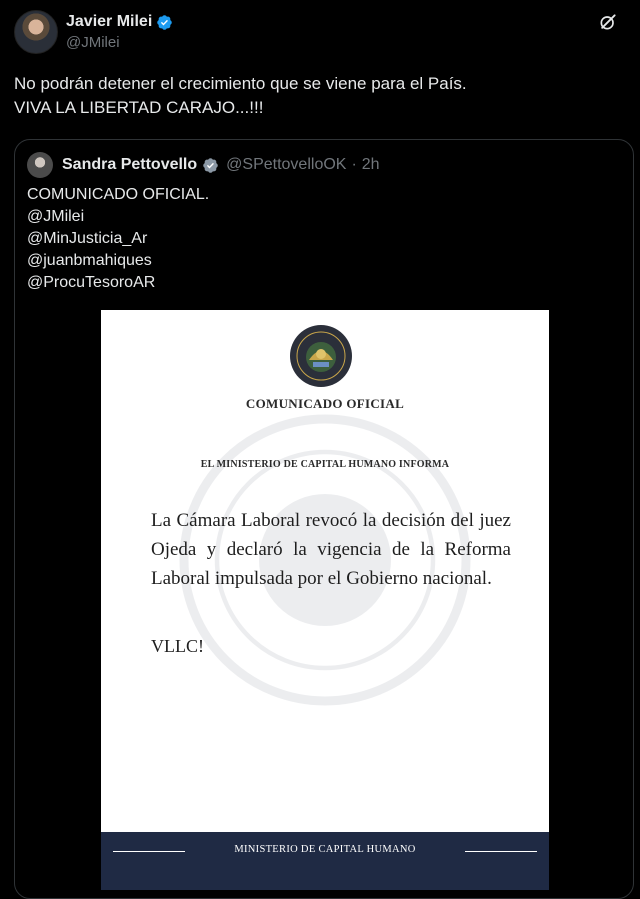 The image size is (640, 899). I want to click on quoted-avatar, so click(40, 165).